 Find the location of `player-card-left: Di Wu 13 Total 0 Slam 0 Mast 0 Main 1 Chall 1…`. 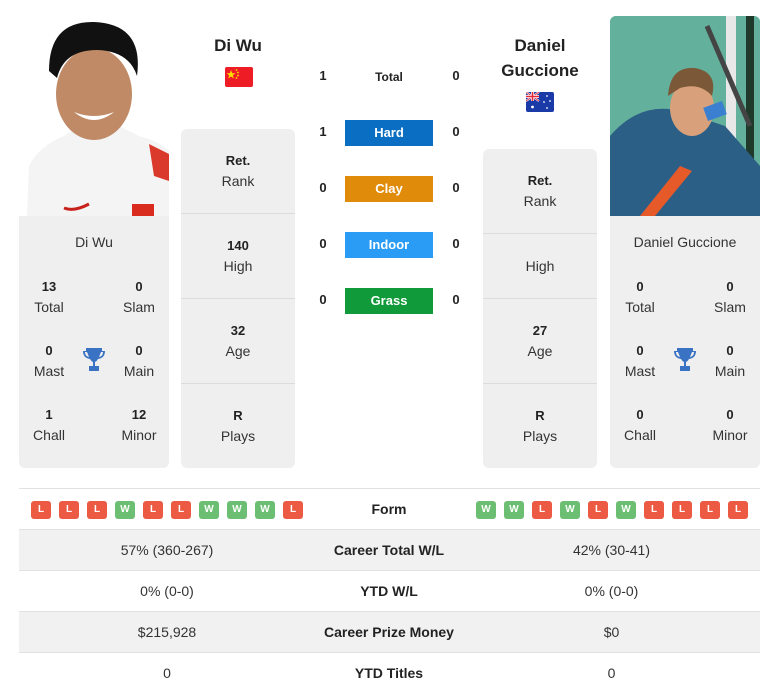

player-card-left: Di Wu 13 Total 0 Slam 0 Mast 0 Main 1 Chall 1… is located at coordinates (94, 342).